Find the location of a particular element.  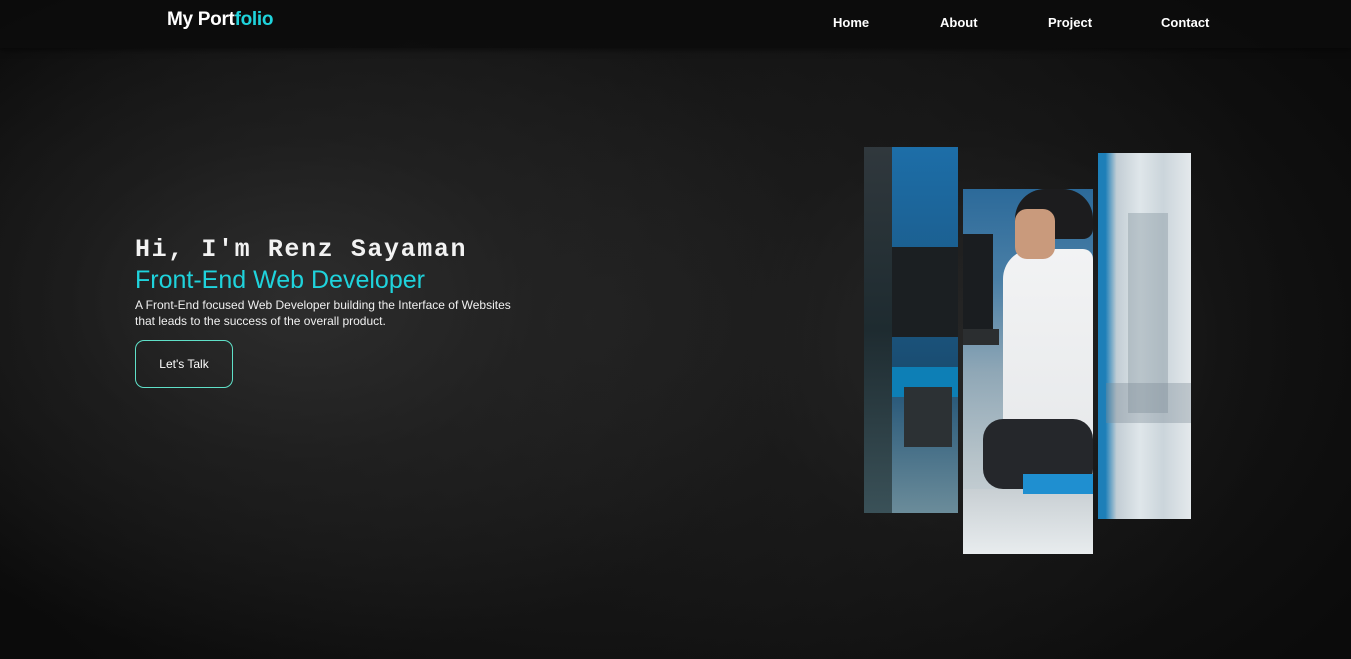

hero-greeting: Hi, I'm Renz Sayaman is located at coordinates (301, 249).